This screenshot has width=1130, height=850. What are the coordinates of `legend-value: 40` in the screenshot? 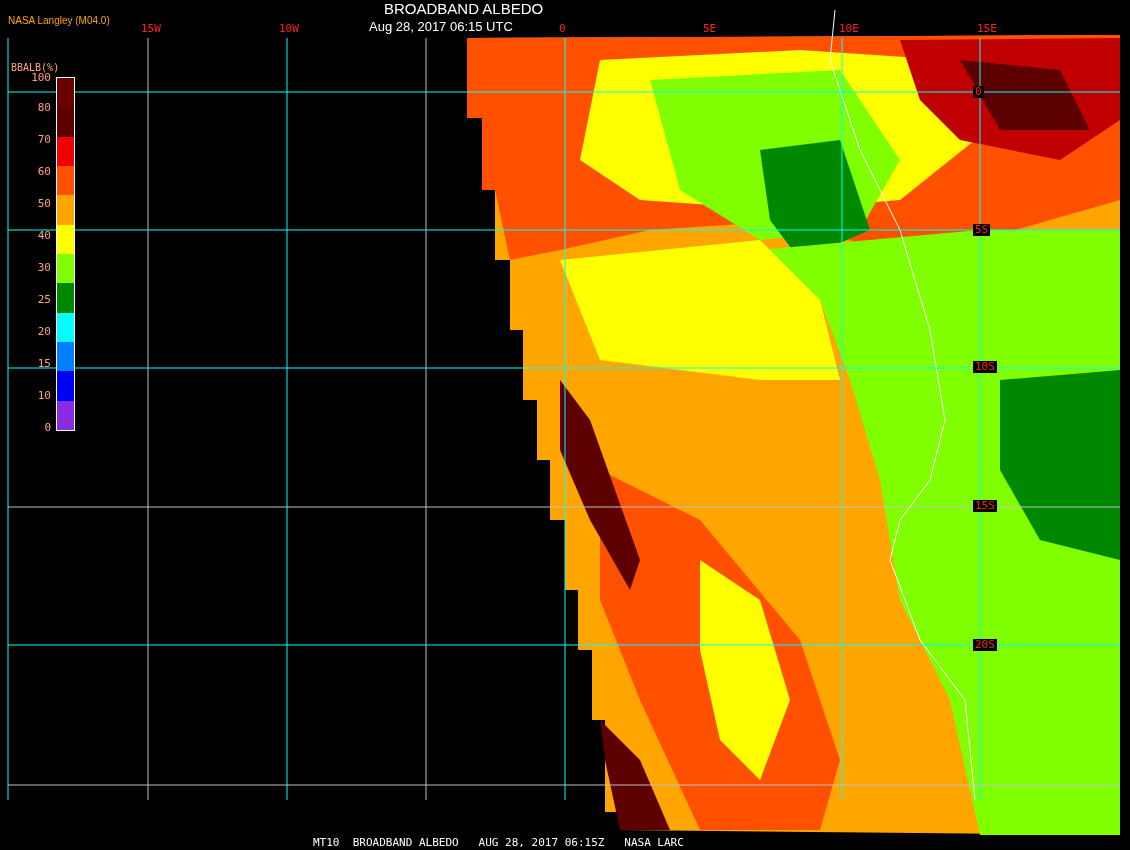 It's located at (43, 236).